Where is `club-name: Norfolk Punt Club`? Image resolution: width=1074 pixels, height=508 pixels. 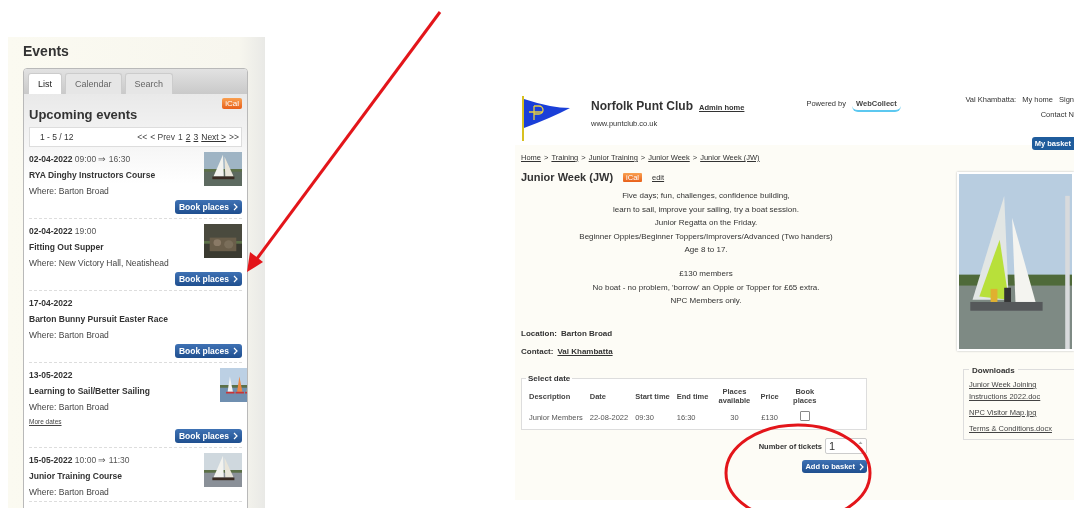
club-name: Norfolk Punt Club is located at coordinates (642, 106).